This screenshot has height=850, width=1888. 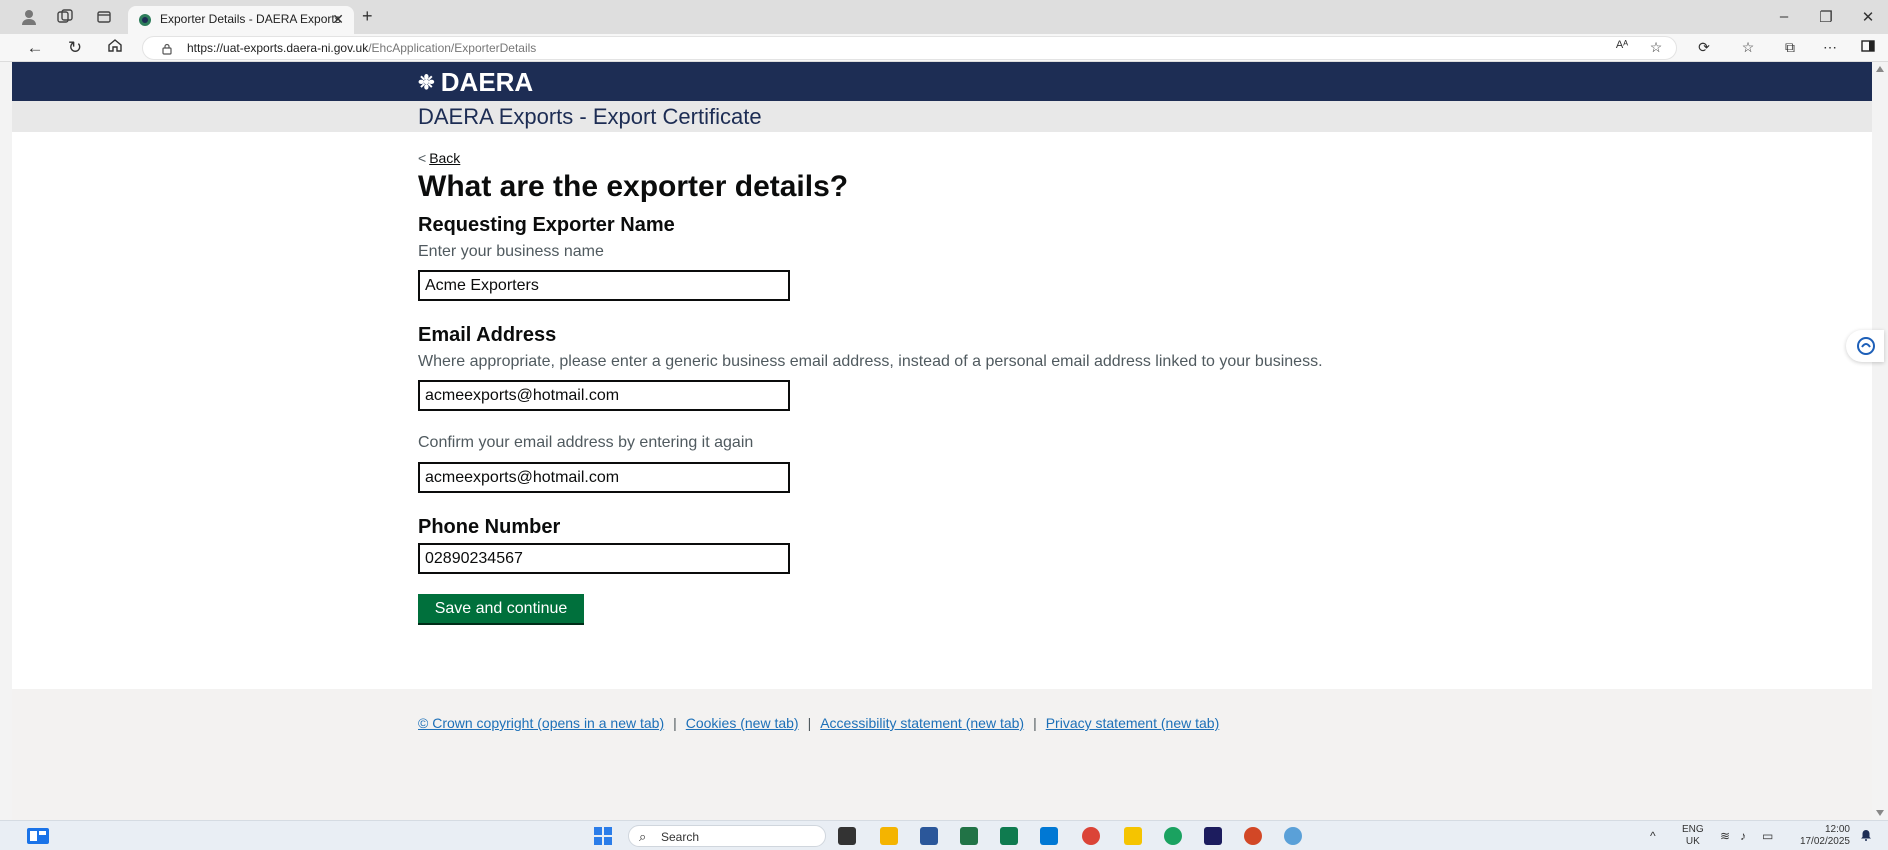 What do you see at coordinates (29, 17) in the screenshot?
I see `profile-icon` at bounding box center [29, 17].